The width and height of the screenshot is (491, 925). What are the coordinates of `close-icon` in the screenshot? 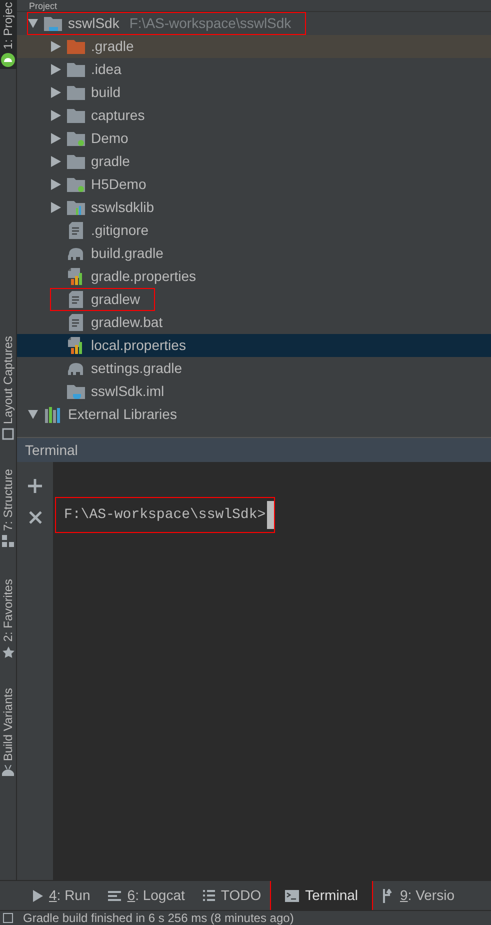 It's located at (35, 517).